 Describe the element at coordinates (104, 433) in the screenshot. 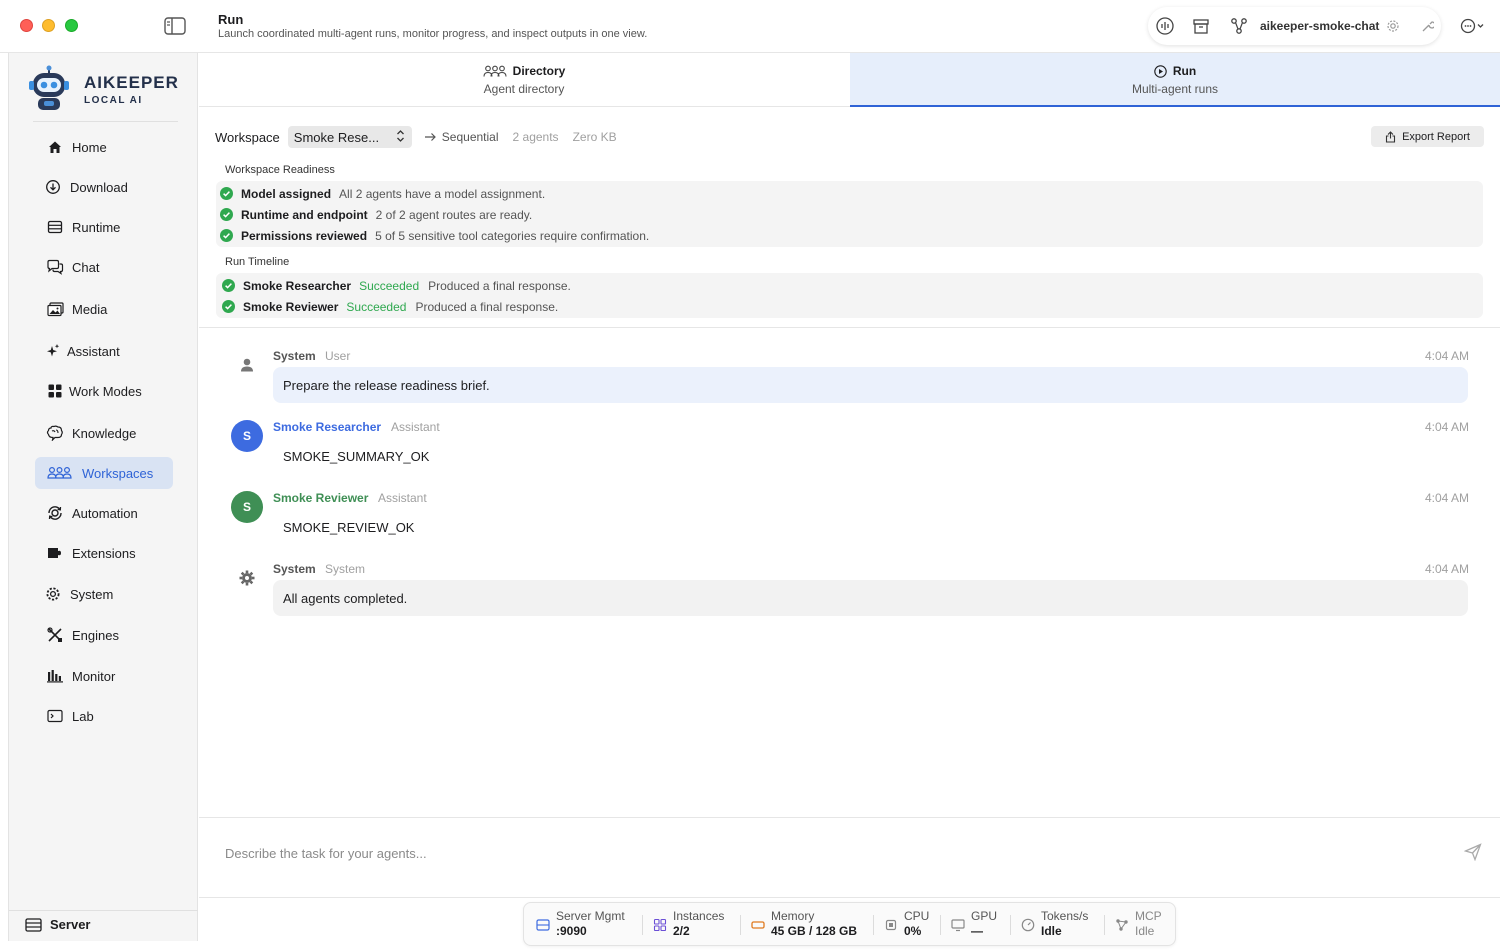

I see `sidebar-item-knowledge: Knowledge` at that location.